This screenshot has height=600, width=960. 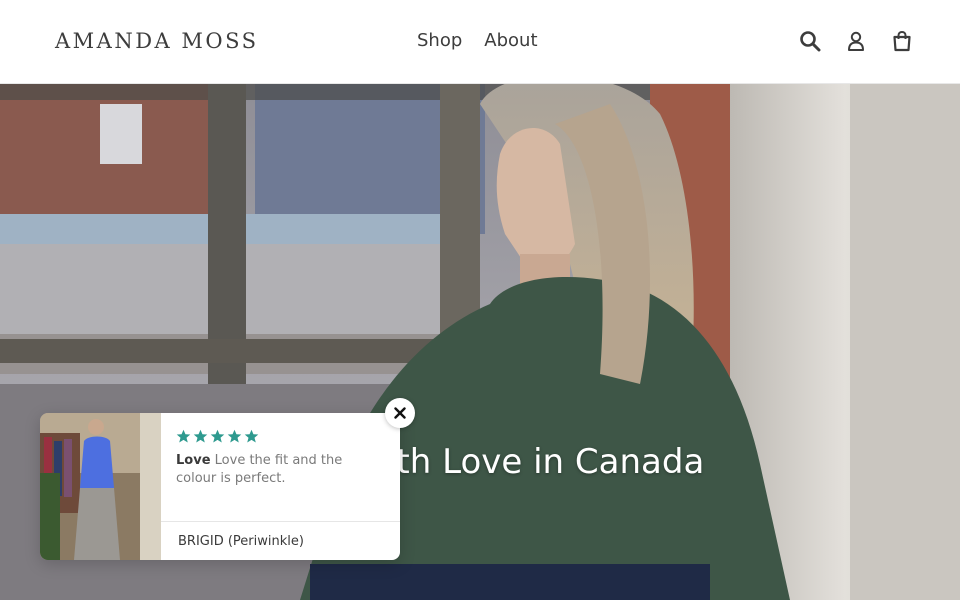 What do you see at coordinates (100, 486) in the screenshot?
I see `review-photo` at bounding box center [100, 486].